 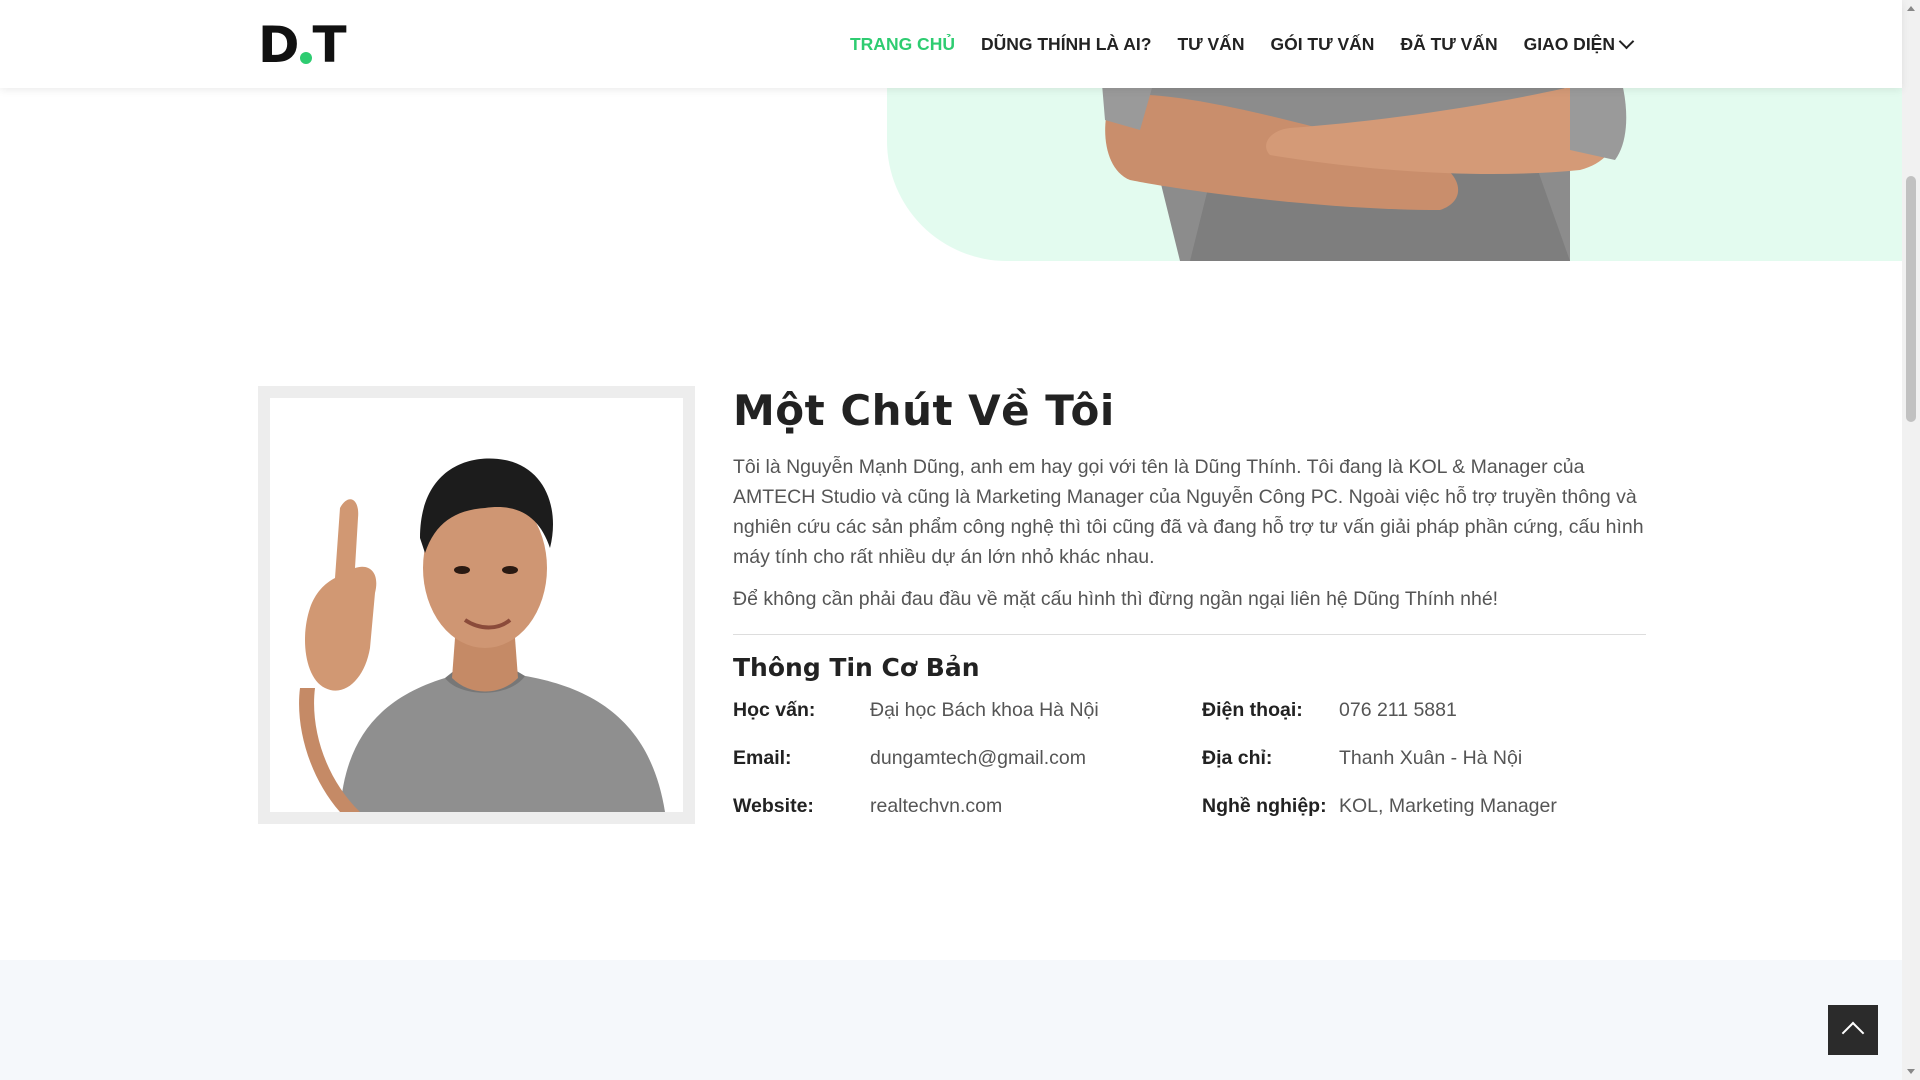 I want to click on chevron-up-icon, so click(x=1853, y=1033).